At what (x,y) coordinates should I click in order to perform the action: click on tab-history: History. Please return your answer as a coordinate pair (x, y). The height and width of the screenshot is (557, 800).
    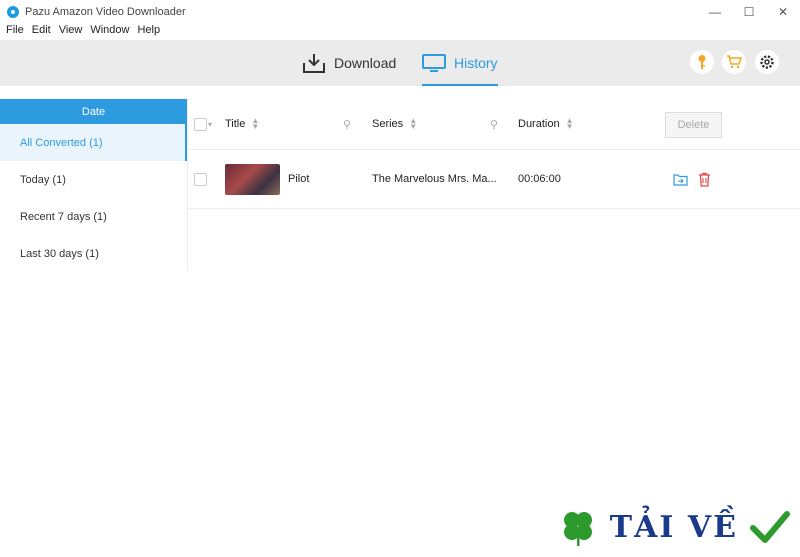
    Looking at the image, I should click on (460, 63).